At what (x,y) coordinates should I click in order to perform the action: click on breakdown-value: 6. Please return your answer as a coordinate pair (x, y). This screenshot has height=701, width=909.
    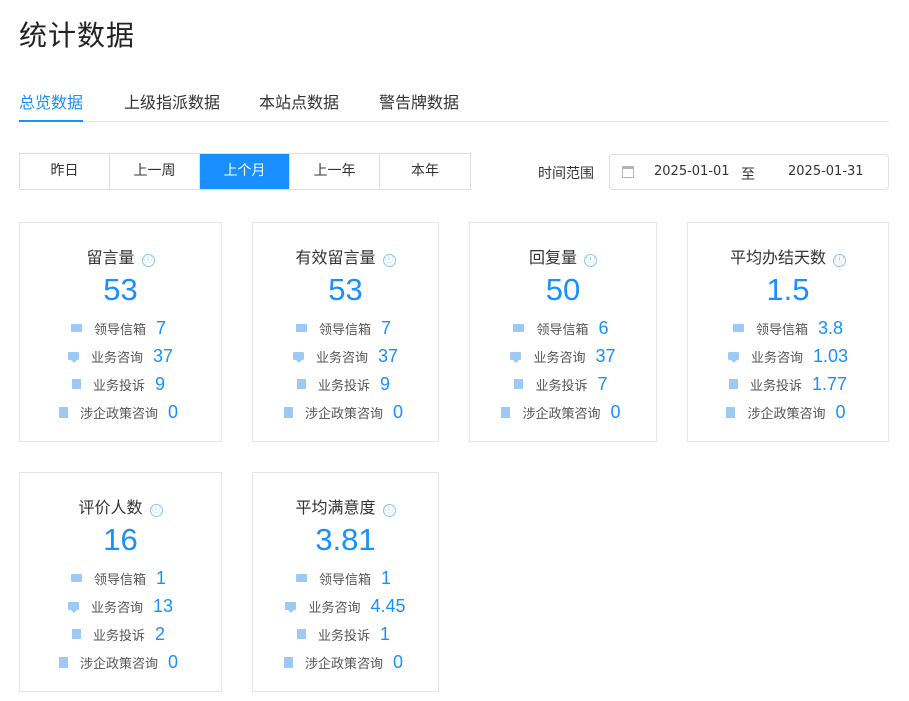
    Looking at the image, I should click on (603, 327).